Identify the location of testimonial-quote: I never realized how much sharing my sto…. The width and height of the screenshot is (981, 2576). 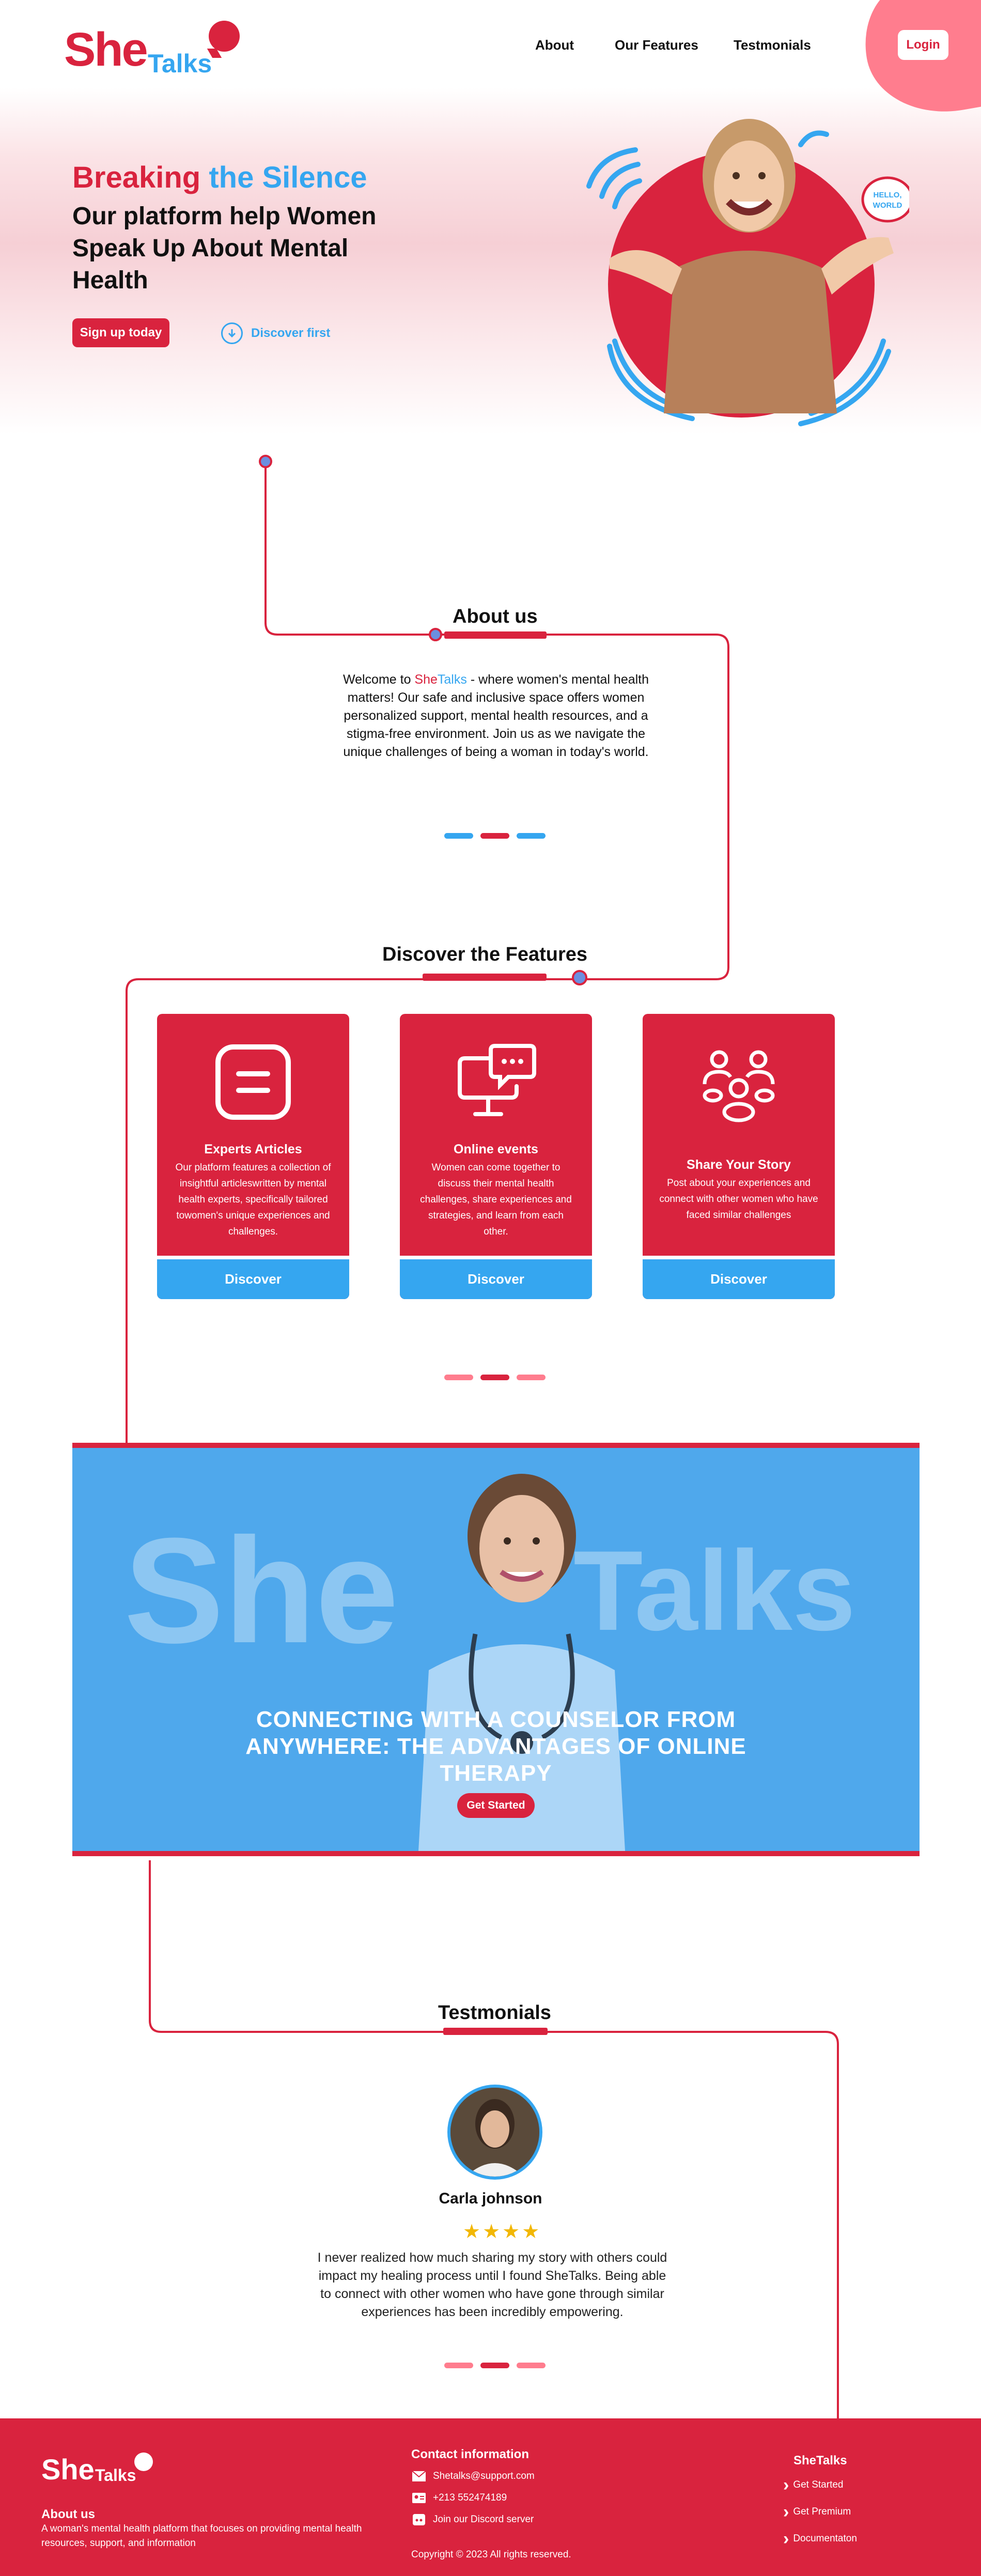
(492, 2284).